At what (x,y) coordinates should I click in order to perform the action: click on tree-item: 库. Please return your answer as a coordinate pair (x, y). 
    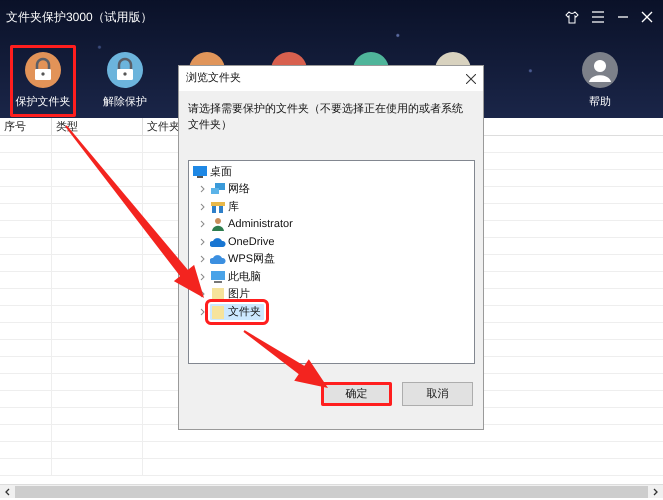
    Looking at the image, I should click on (226, 206).